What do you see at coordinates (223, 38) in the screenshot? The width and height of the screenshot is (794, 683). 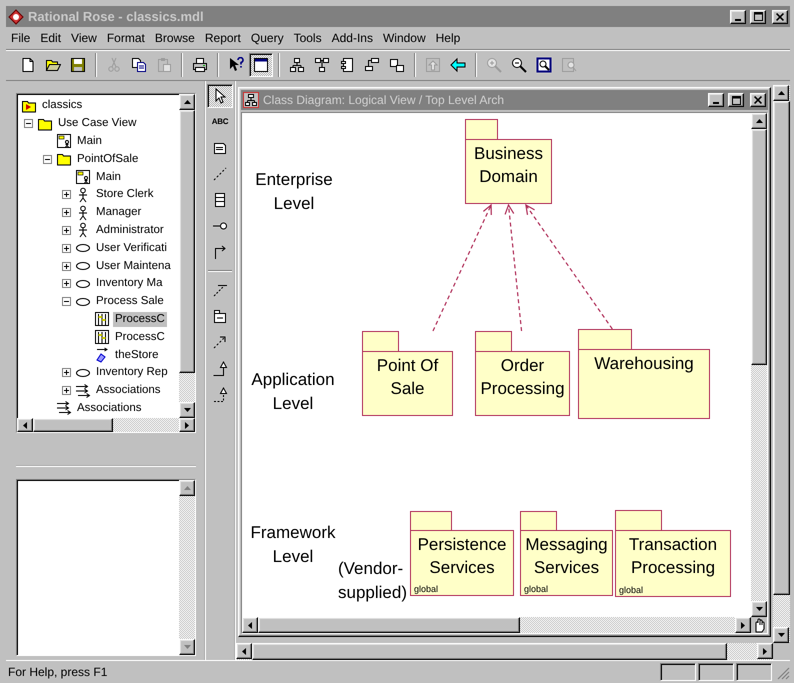 I see `menu-item: Report` at bounding box center [223, 38].